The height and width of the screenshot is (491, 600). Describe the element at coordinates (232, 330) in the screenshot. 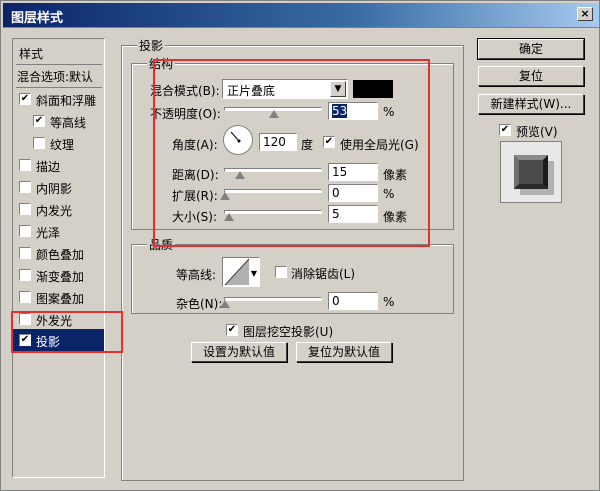

I see `knockout-checkbox: ✔` at that location.